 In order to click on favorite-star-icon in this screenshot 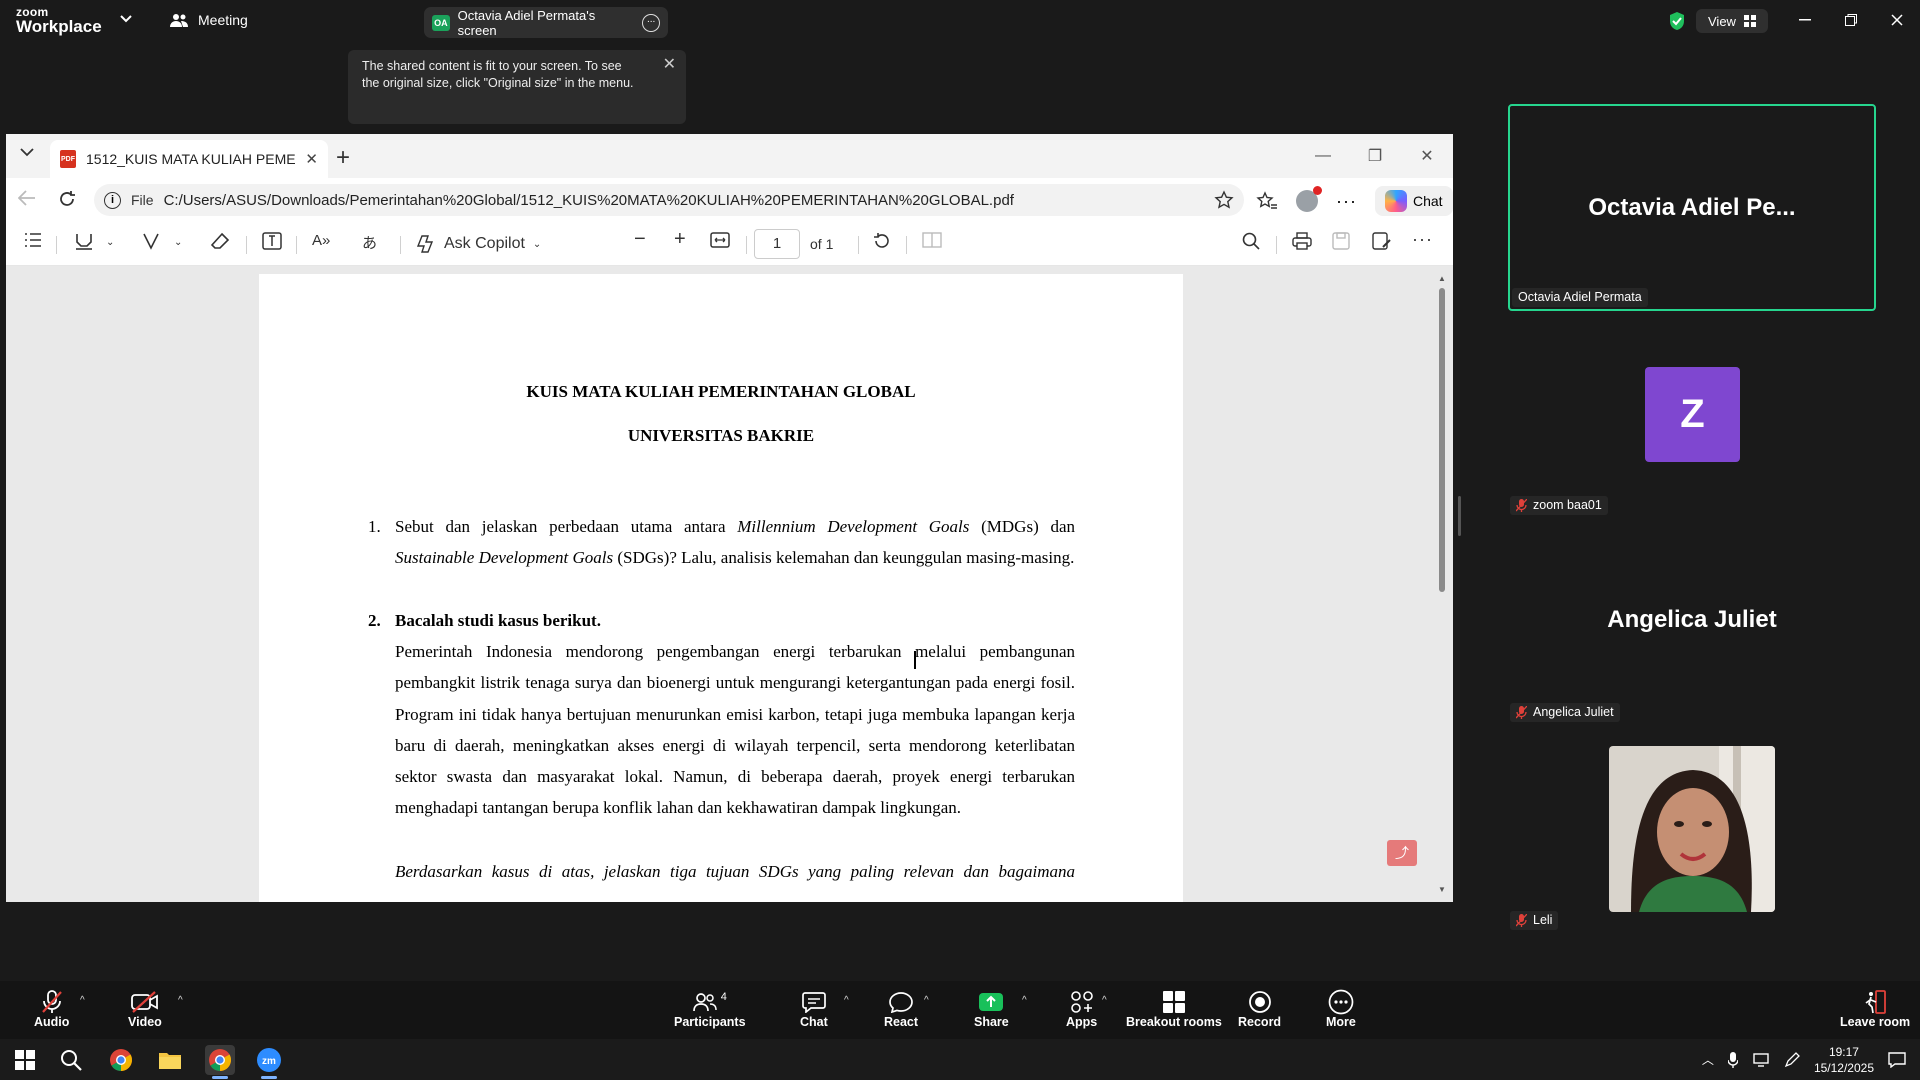, I will do `click(1224, 200)`.